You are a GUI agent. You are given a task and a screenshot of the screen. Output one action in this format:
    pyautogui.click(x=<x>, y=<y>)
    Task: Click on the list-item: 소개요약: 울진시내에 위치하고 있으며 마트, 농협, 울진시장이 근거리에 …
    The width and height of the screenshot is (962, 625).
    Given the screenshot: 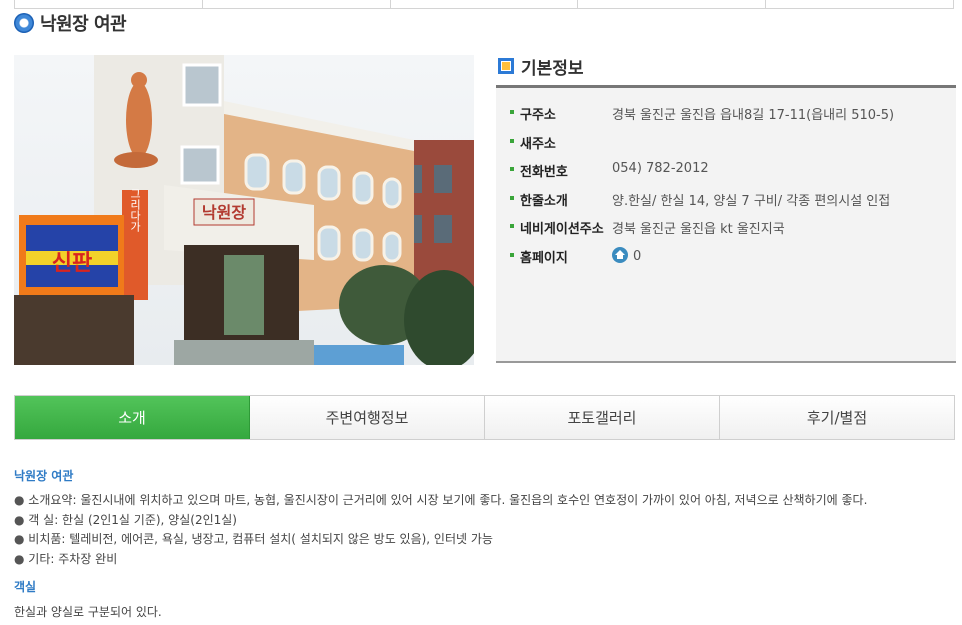 What is the action you would take?
    pyautogui.click(x=440, y=501)
    